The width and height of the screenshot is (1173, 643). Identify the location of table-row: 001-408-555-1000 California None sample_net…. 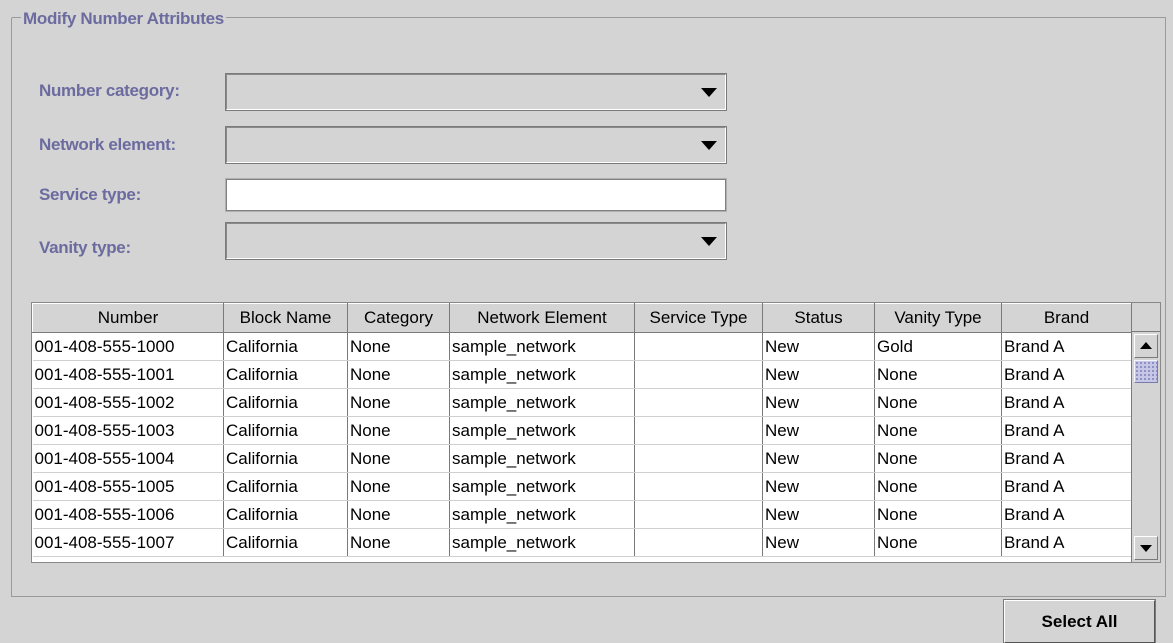
(582, 346).